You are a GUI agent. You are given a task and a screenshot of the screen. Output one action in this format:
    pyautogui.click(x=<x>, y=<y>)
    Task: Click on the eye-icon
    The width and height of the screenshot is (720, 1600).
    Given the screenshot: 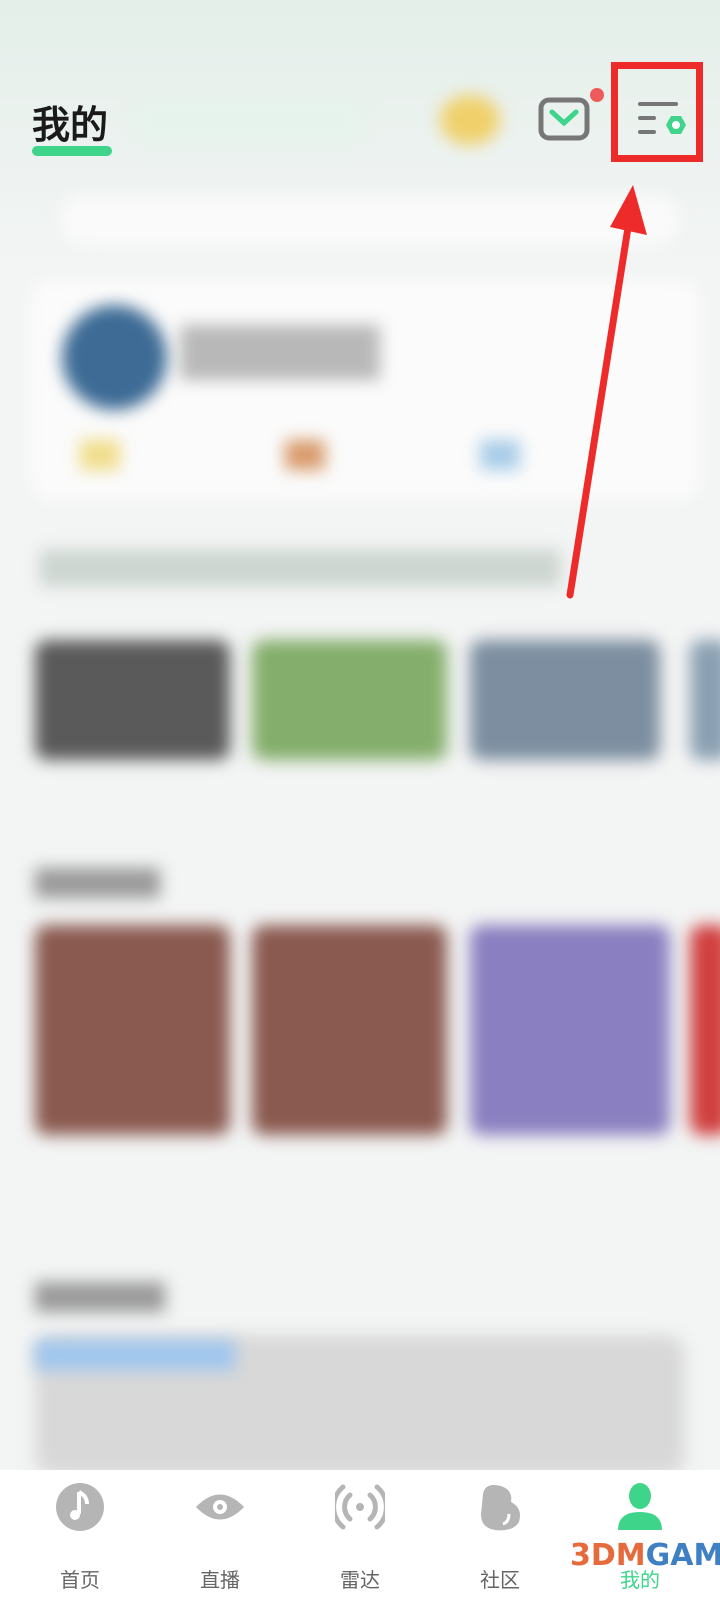 What is the action you would take?
    pyautogui.click(x=220, y=1507)
    